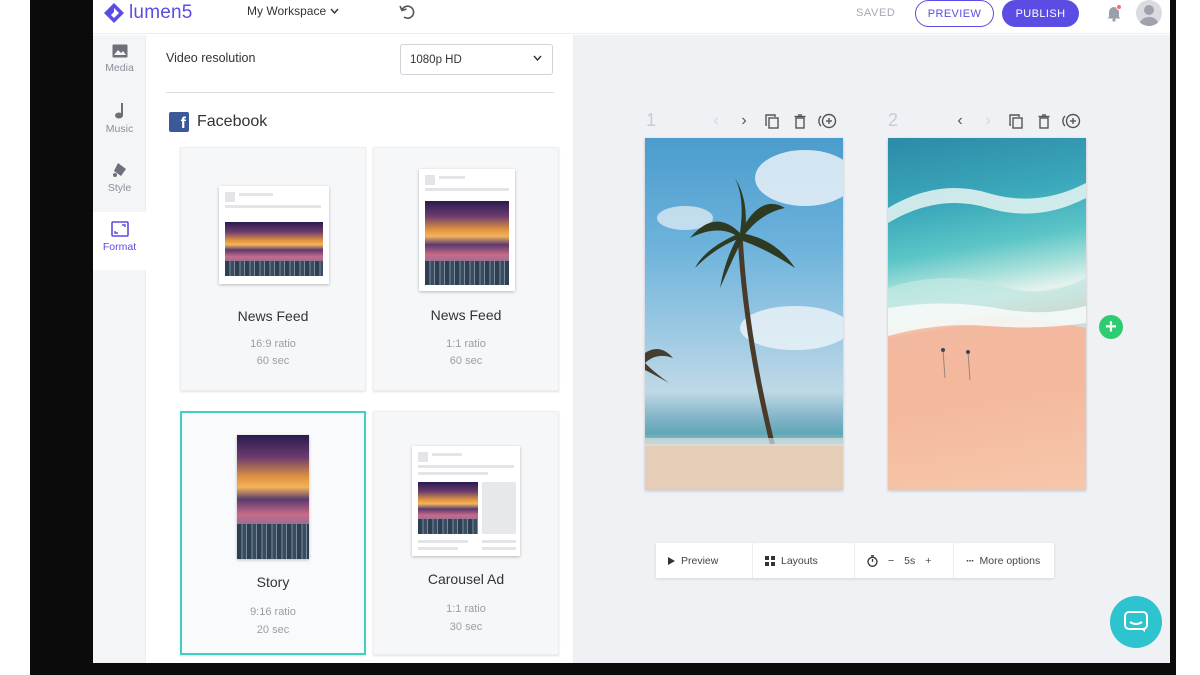 The width and height of the screenshot is (1200, 675). What do you see at coordinates (119, 349) in the screenshot?
I see `left-rail: Media Music Style Format` at bounding box center [119, 349].